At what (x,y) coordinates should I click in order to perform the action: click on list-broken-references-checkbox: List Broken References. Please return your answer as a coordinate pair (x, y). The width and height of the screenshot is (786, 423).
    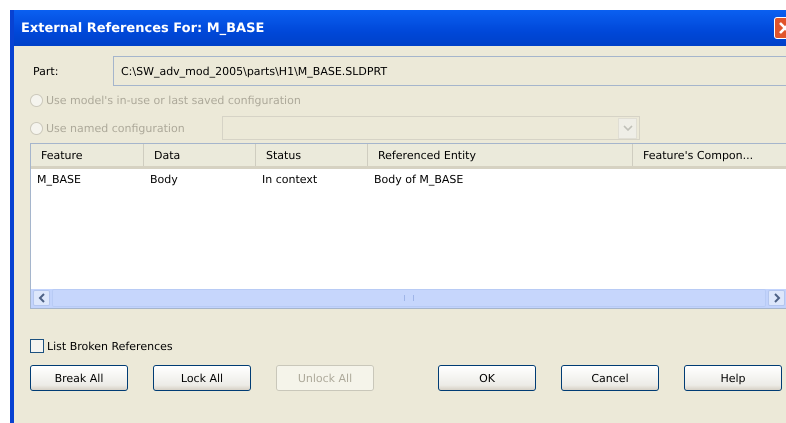
    Looking at the image, I should click on (101, 346).